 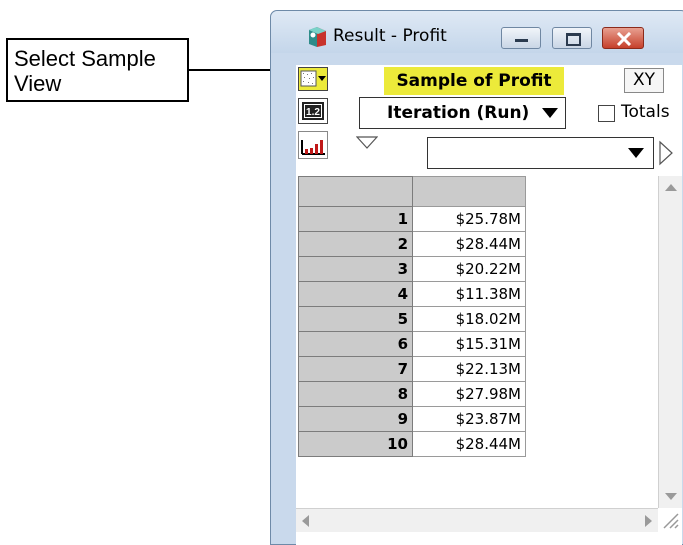 I want to click on totals-label: Totals, so click(x=645, y=112).